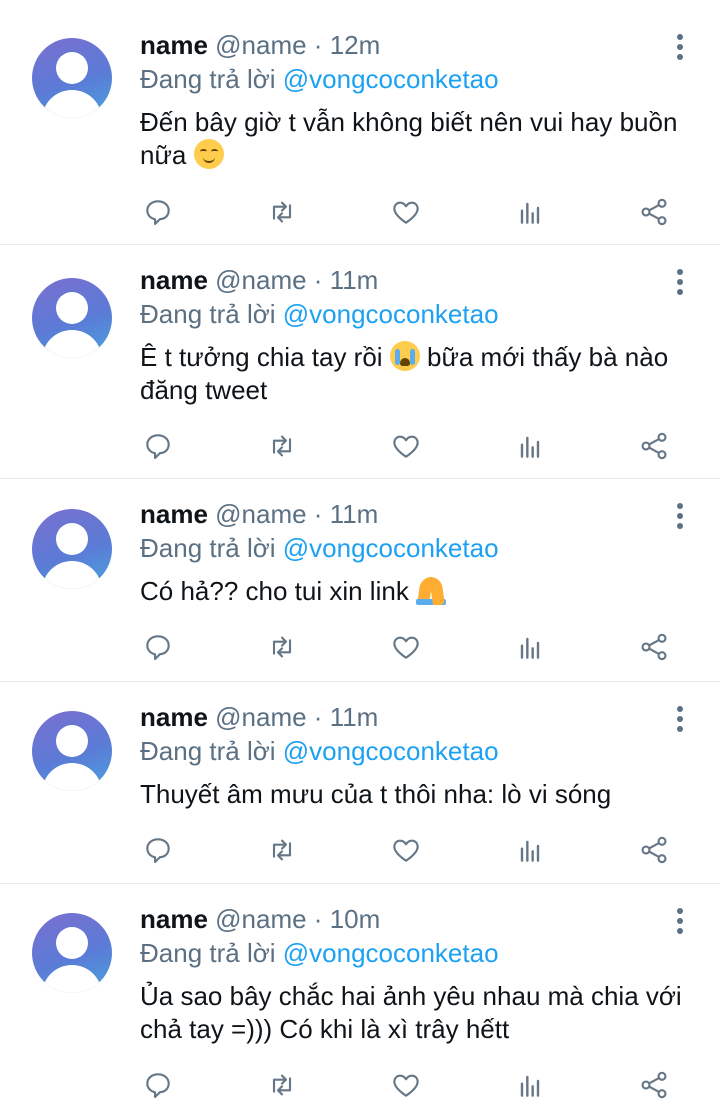 The height and width of the screenshot is (1115, 720). I want to click on tweet-text-part: Có hả?? cho tui xin link, so click(278, 591).